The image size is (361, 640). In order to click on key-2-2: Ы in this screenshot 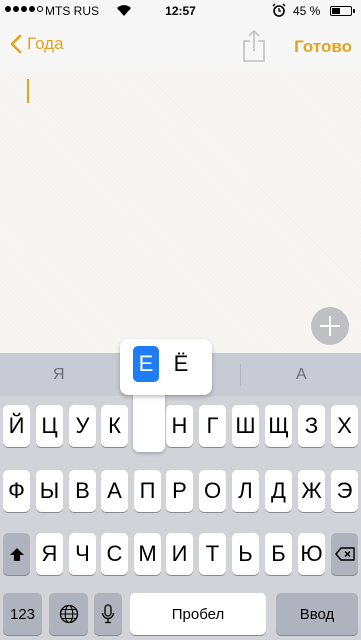, I will do `click(49, 491)`.